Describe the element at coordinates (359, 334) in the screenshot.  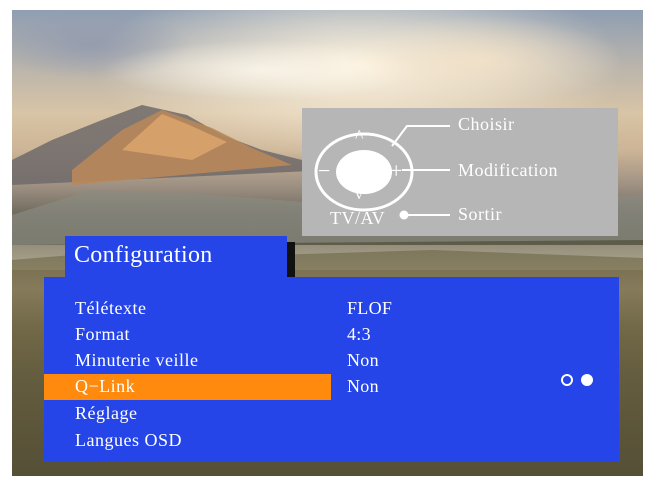
I see `menu-item-value: 4:3` at that location.